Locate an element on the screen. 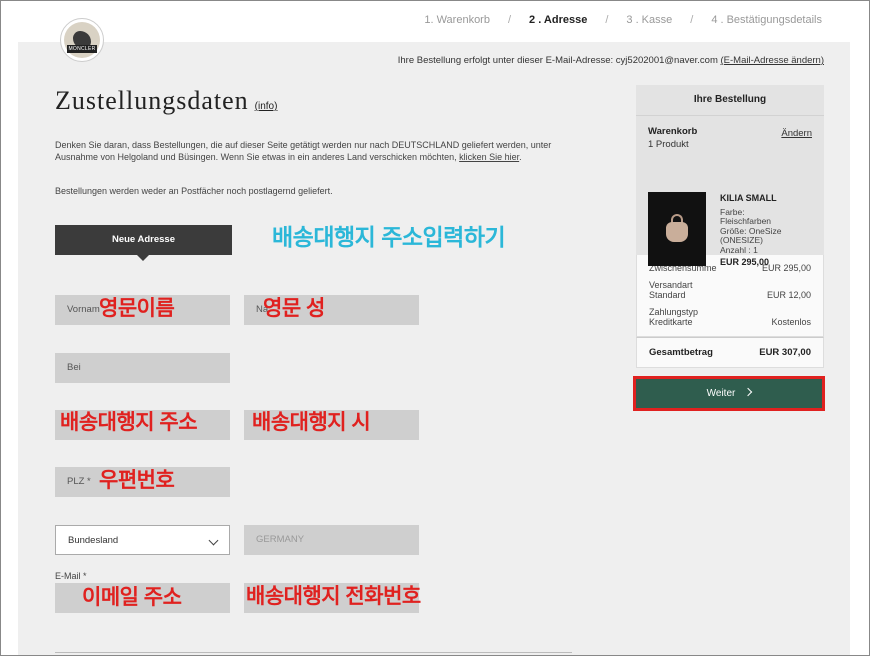  product-count: 1 Produkt is located at coordinates (668, 144).